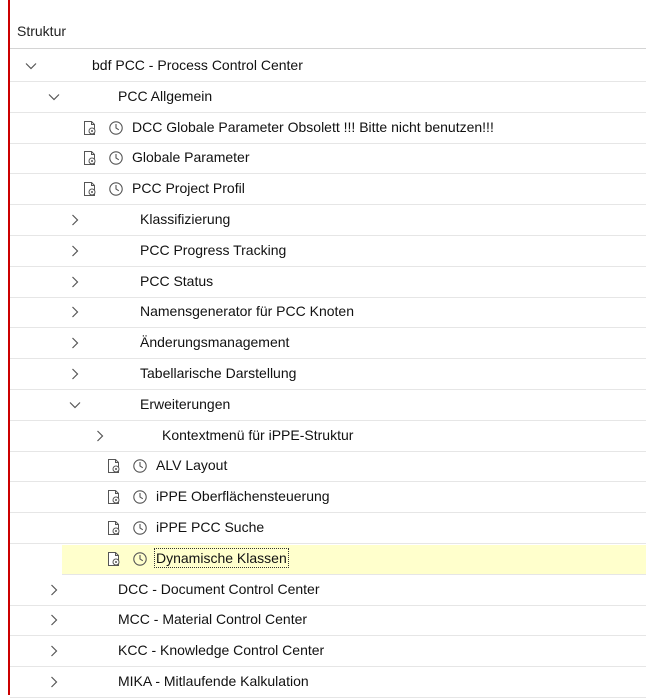 The height and width of the screenshot is (698, 646). I want to click on tree-node-label: Tabellarische Darstellung, so click(218, 373).